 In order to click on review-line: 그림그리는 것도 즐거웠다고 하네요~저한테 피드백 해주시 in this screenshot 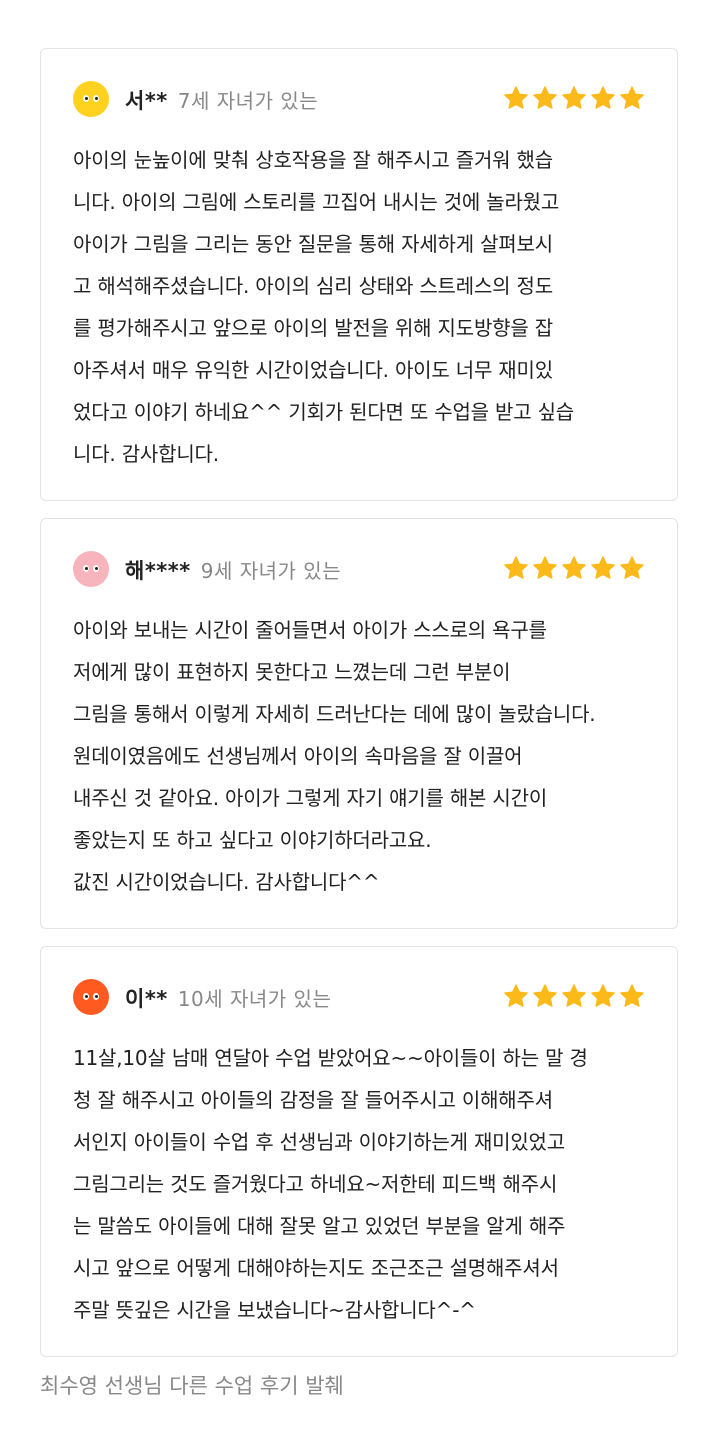, I will do `click(315, 1184)`.